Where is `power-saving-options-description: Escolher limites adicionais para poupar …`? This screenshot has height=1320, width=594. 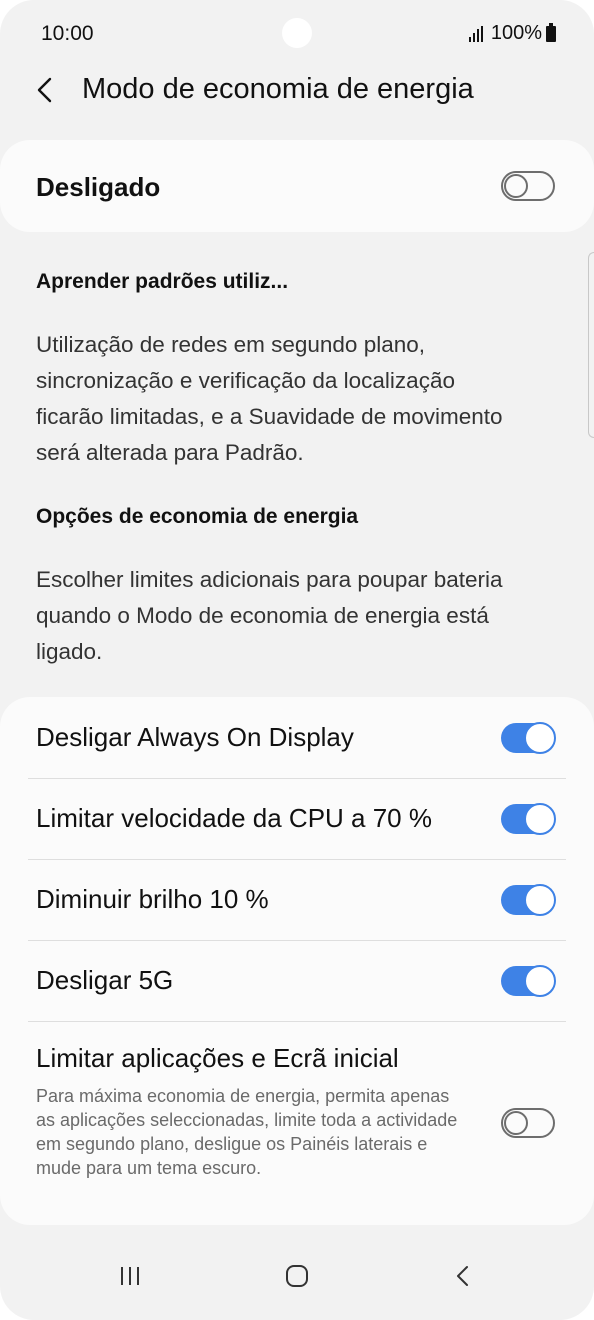
power-saving-options-description: Escolher limites adicionais para poupar … is located at coordinates (301, 616).